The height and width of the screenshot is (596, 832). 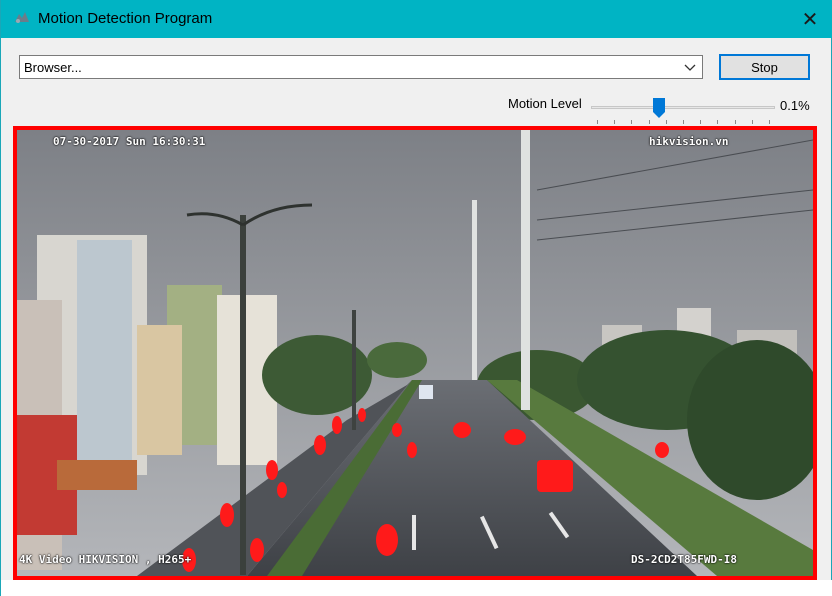 What do you see at coordinates (545, 103) in the screenshot?
I see `motion-level-label: Motion Level` at bounding box center [545, 103].